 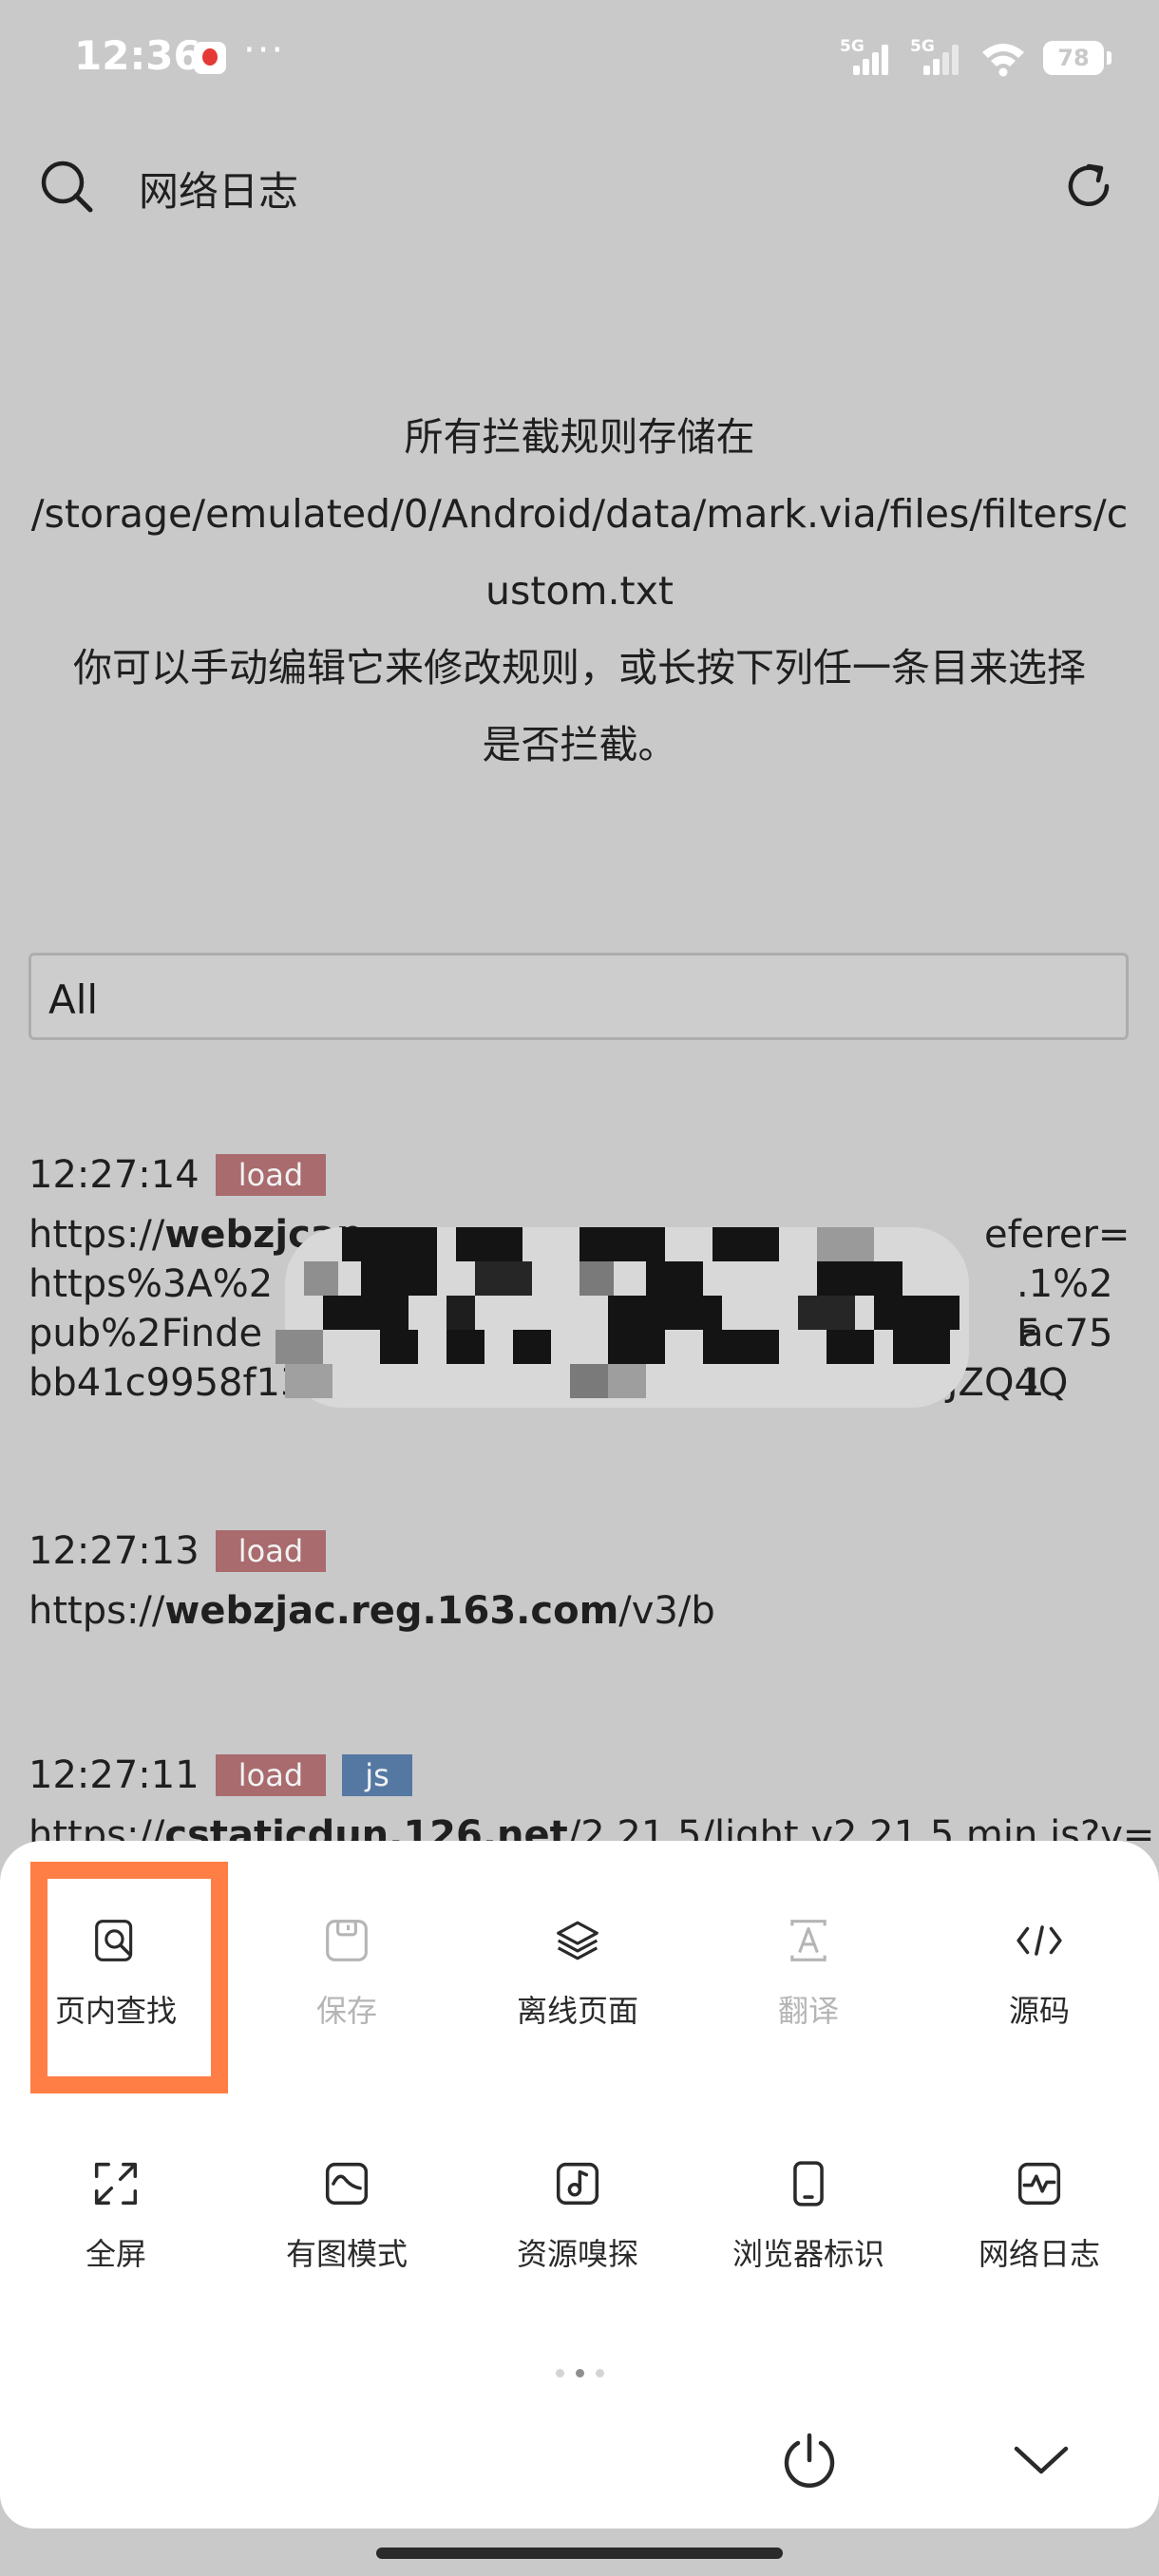 I want to click on home-indicator, so click(x=579, y=2553).